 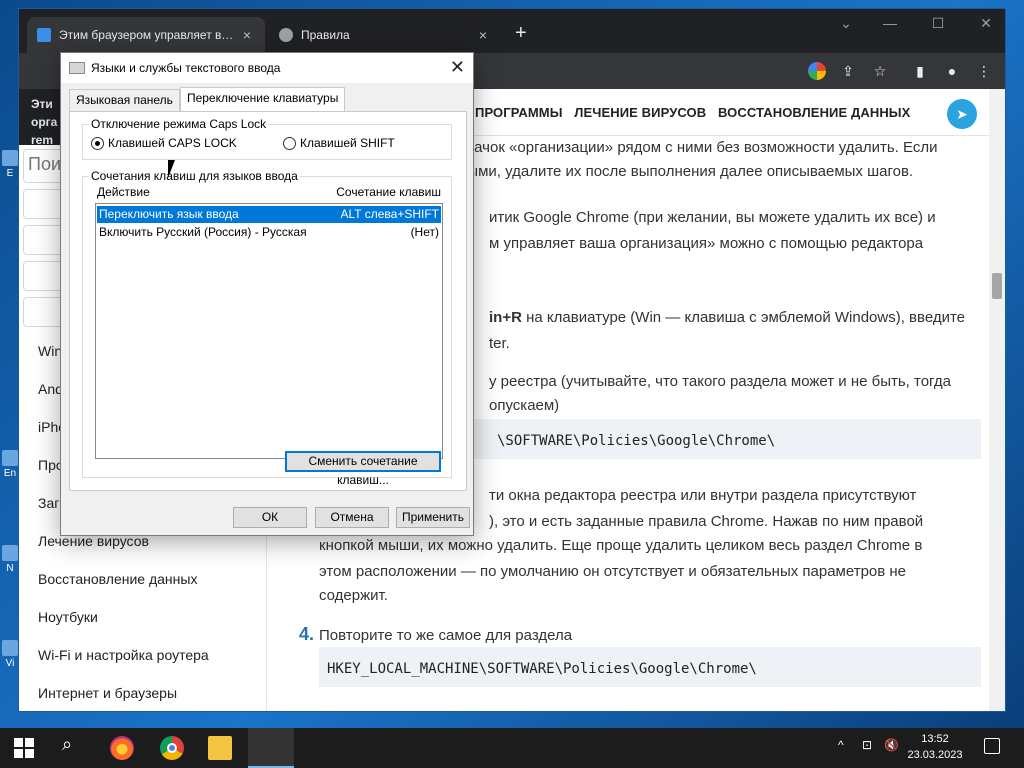 I want to click on tab-label: Правила, so click(x=325, y=35).